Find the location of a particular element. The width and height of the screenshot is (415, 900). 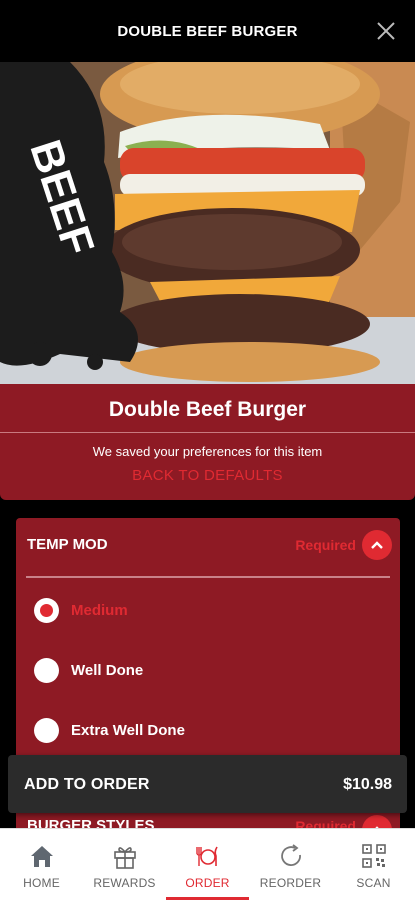

bottom-navigation: HOME REWARDS ORDER REORDER SCAN is located at coordinates (207, 864).